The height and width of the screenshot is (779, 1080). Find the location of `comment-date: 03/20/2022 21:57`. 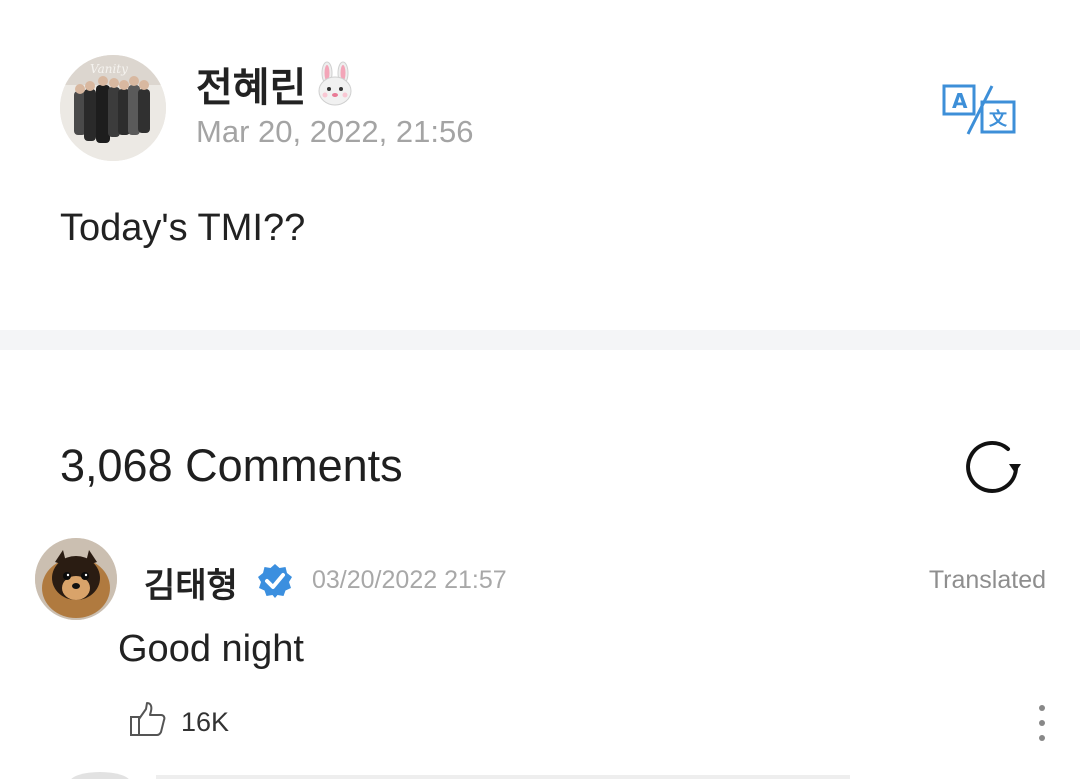

comment-date: 03/20/2022 21:57 is located at coordinates (409, 580).